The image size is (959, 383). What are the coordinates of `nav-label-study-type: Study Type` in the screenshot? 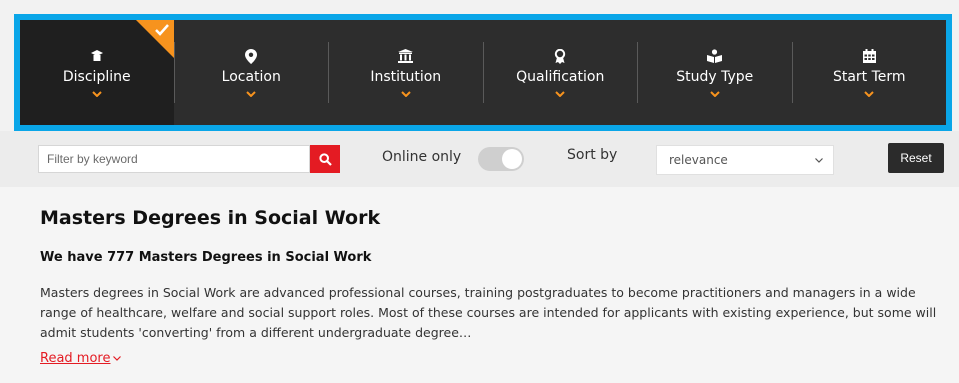 It's located at (715, 77).